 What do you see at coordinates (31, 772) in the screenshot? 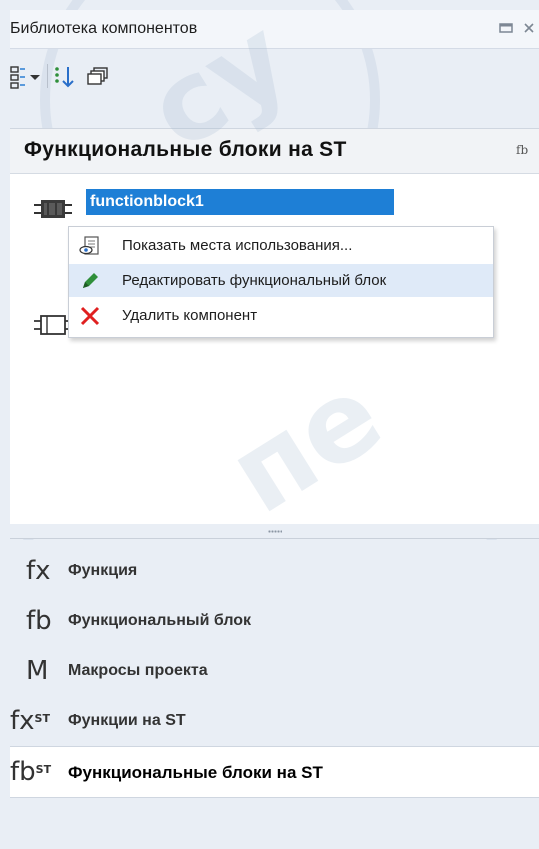
I see `fb-st-icon: fbST` at bounding box center [31, 772].